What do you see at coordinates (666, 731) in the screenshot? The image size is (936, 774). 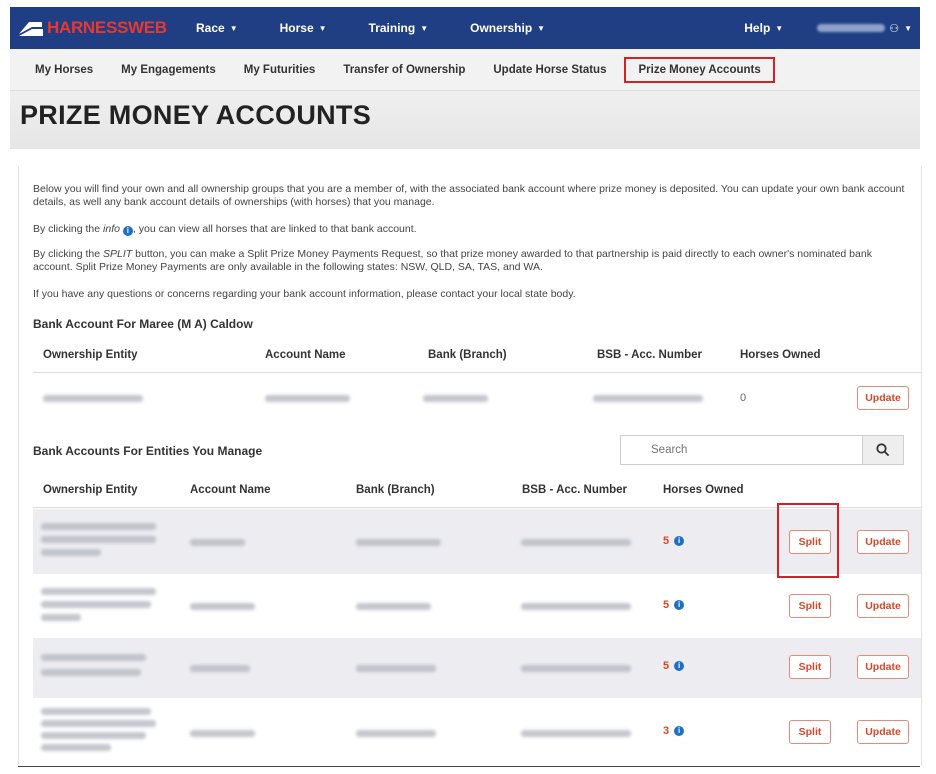 I see `horses-owned-count: 3` at bounding box center [666, 731].